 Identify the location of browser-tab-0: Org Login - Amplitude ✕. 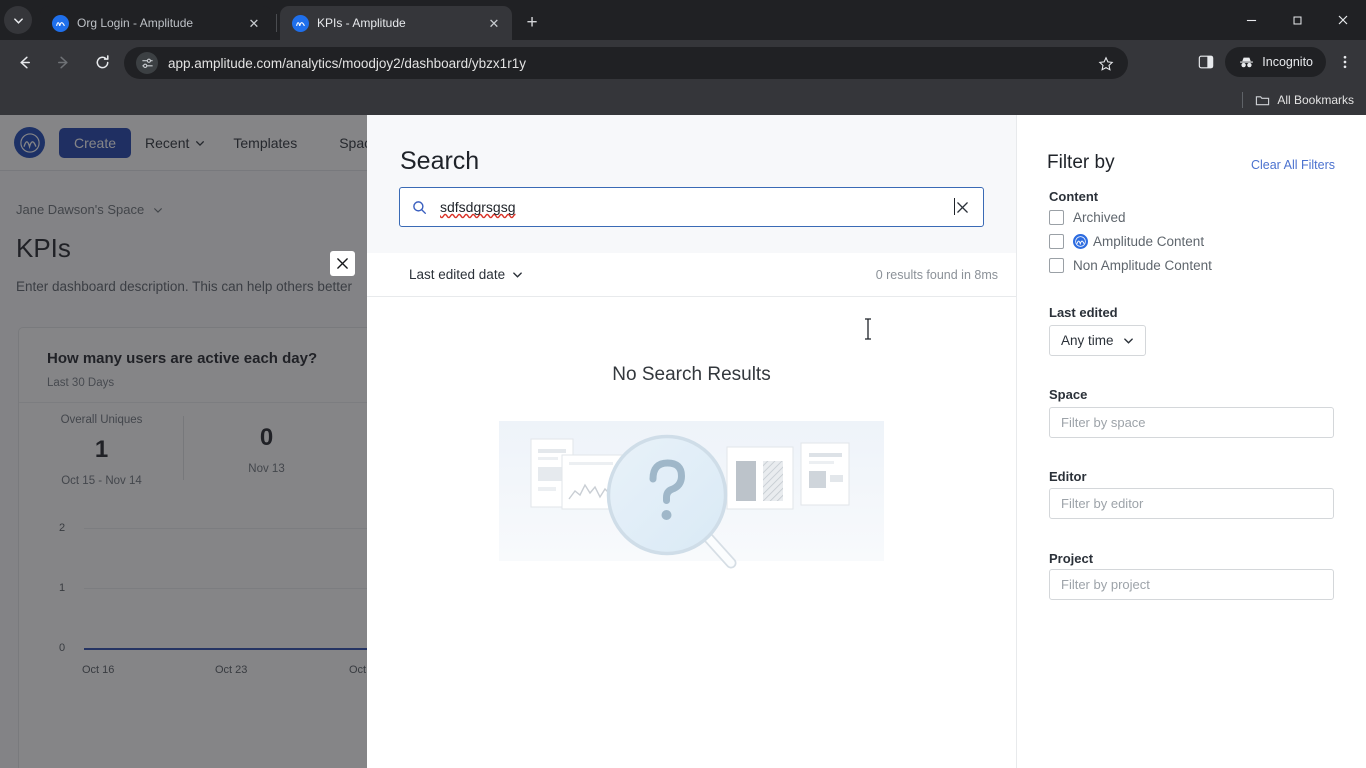
(156, 23).